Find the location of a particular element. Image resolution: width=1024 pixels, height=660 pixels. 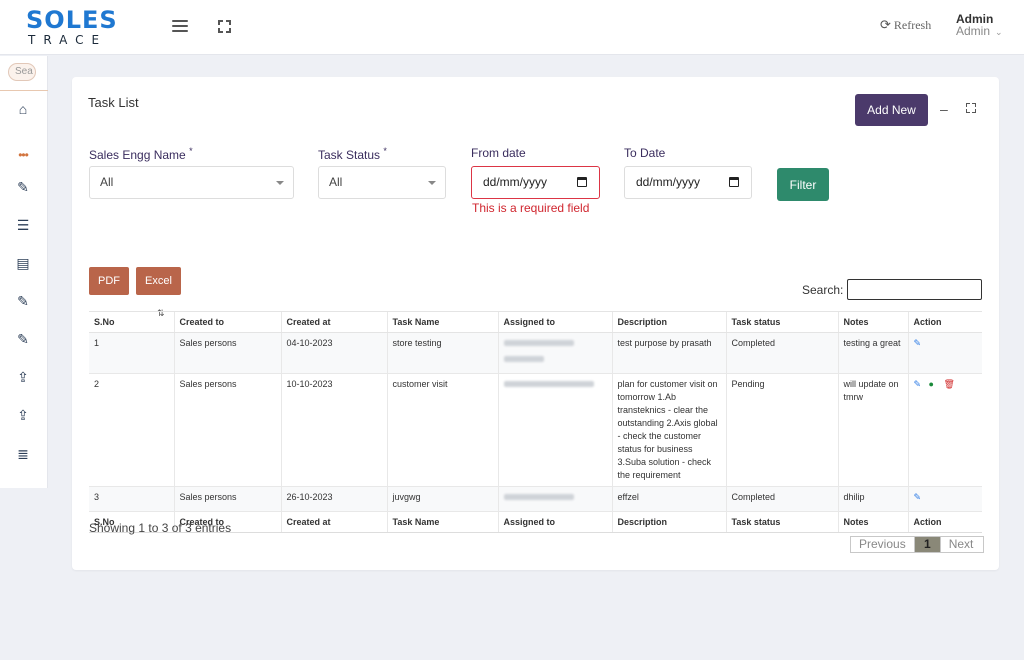

column-header: Assigned to is located at coordinates (554, 322).